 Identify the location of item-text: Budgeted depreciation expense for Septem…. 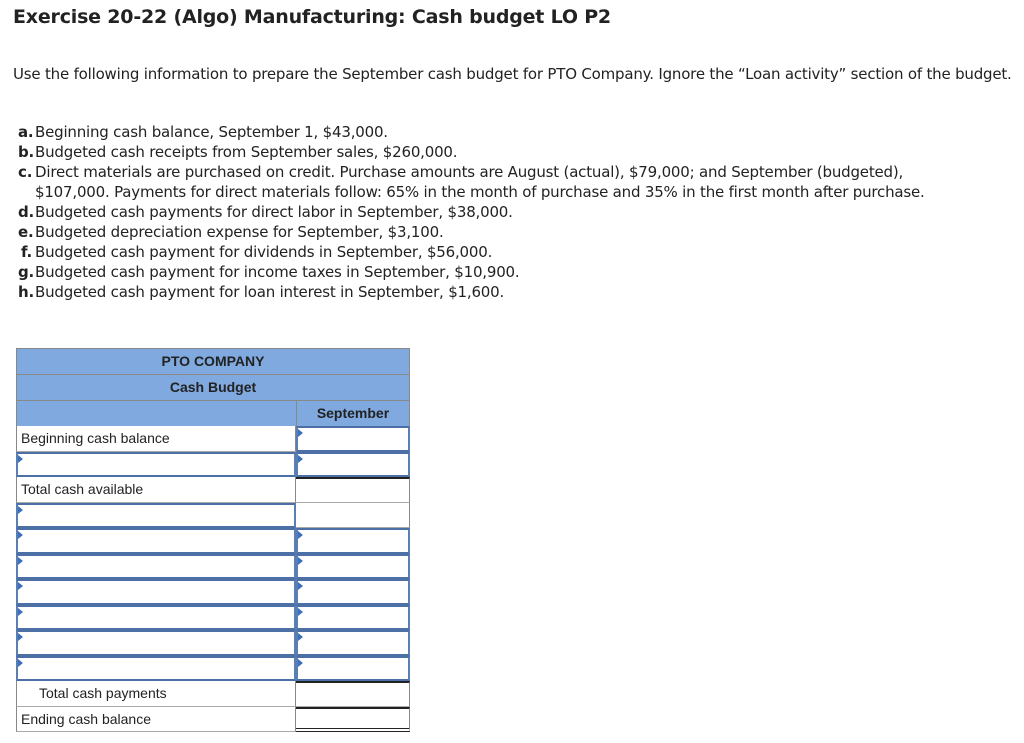
(239, 232).